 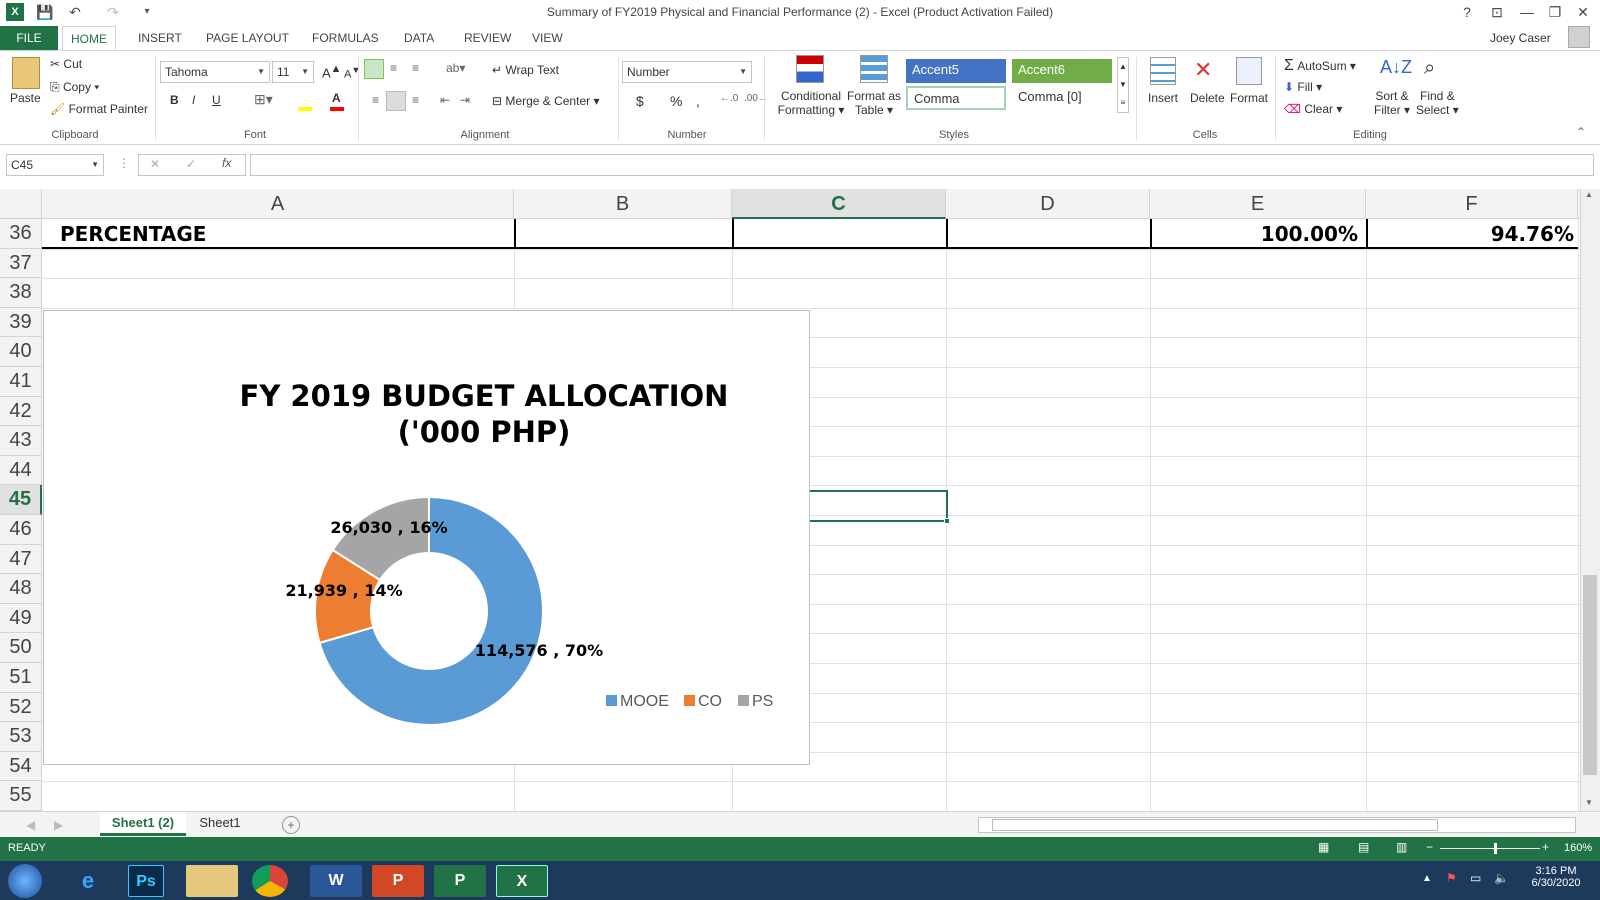 I want to click on tab-page-layout: PAGE LAYOUT, so click(x=247, y=38).